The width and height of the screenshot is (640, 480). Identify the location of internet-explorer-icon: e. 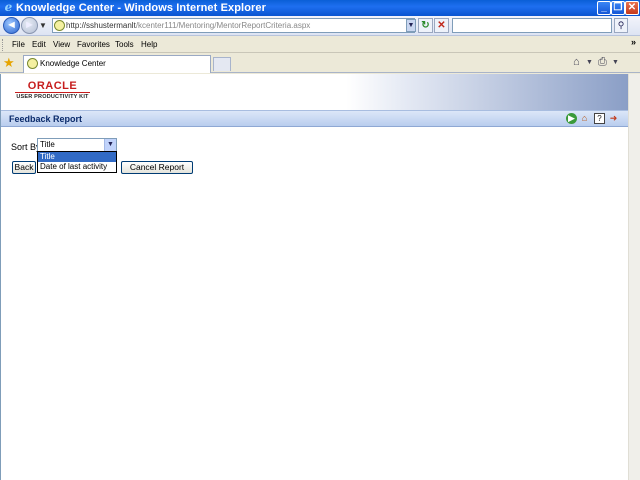
(8, 7).